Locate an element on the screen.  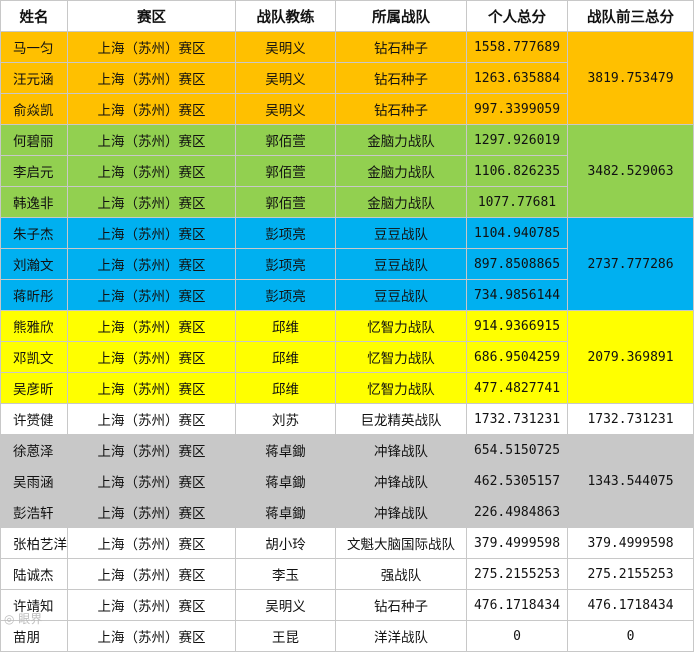
cell-name: 熊雅欣 is located at coordinates (34, 326).